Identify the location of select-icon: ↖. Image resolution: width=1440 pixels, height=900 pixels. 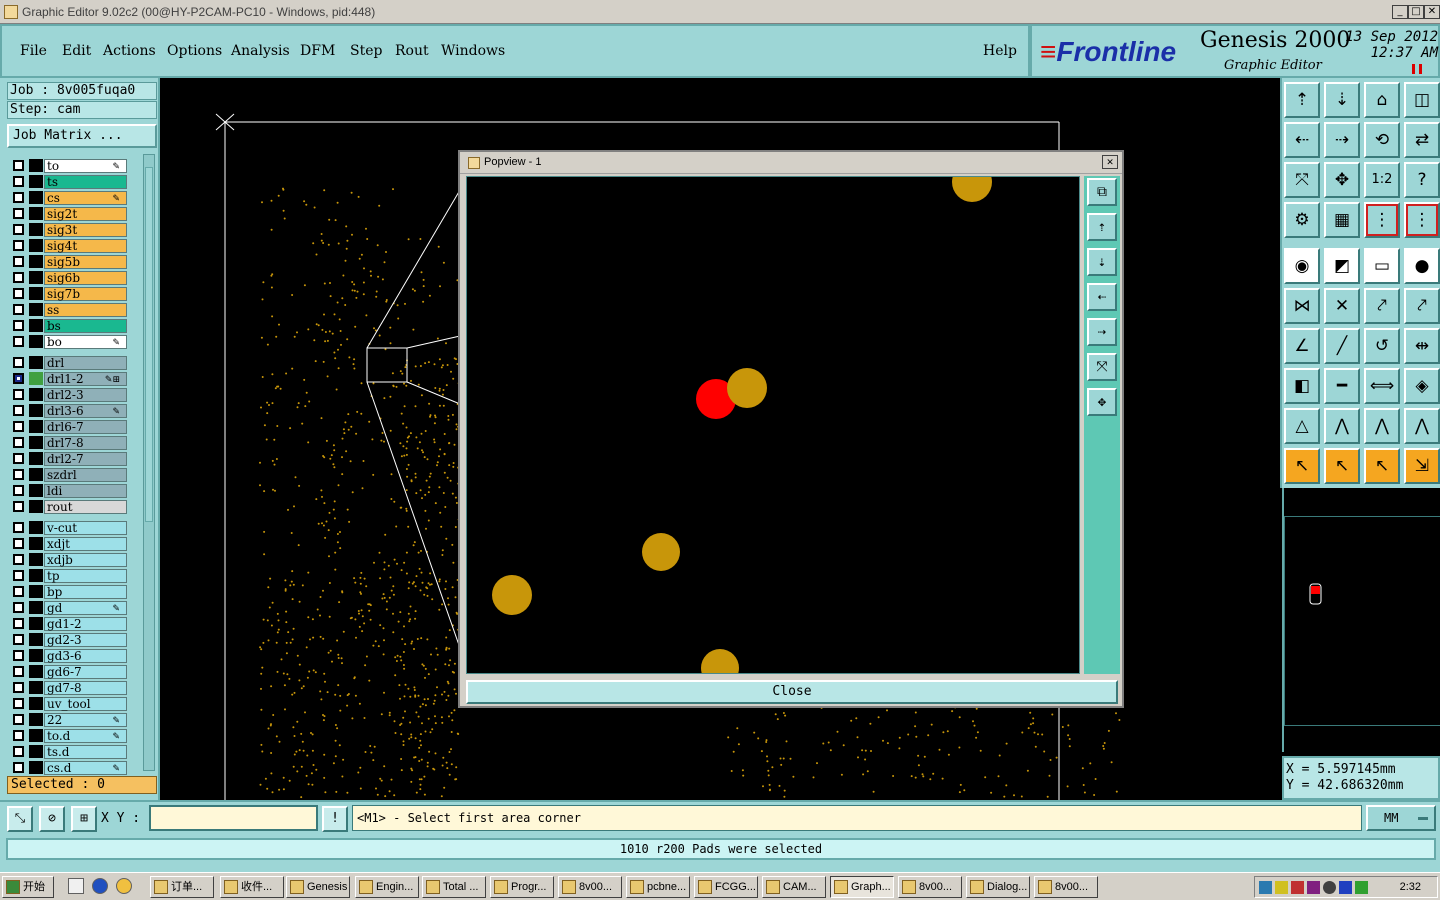
(1302, 466).